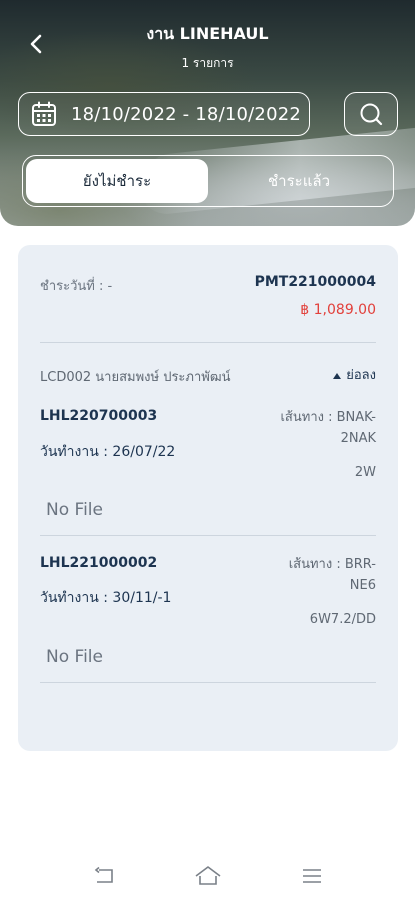 The width and height of the screenshot is (415, 900). What do you see at coordinates (362, 585) in the screenshot?
I see `route-line: NE6` at bounding box center [362, 585].